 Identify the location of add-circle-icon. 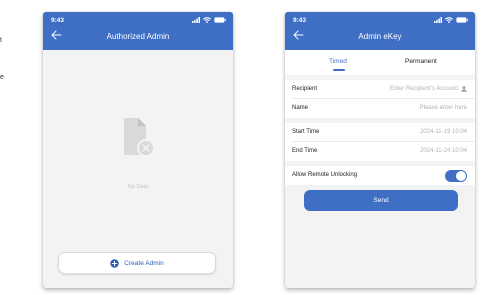
(114, 263).